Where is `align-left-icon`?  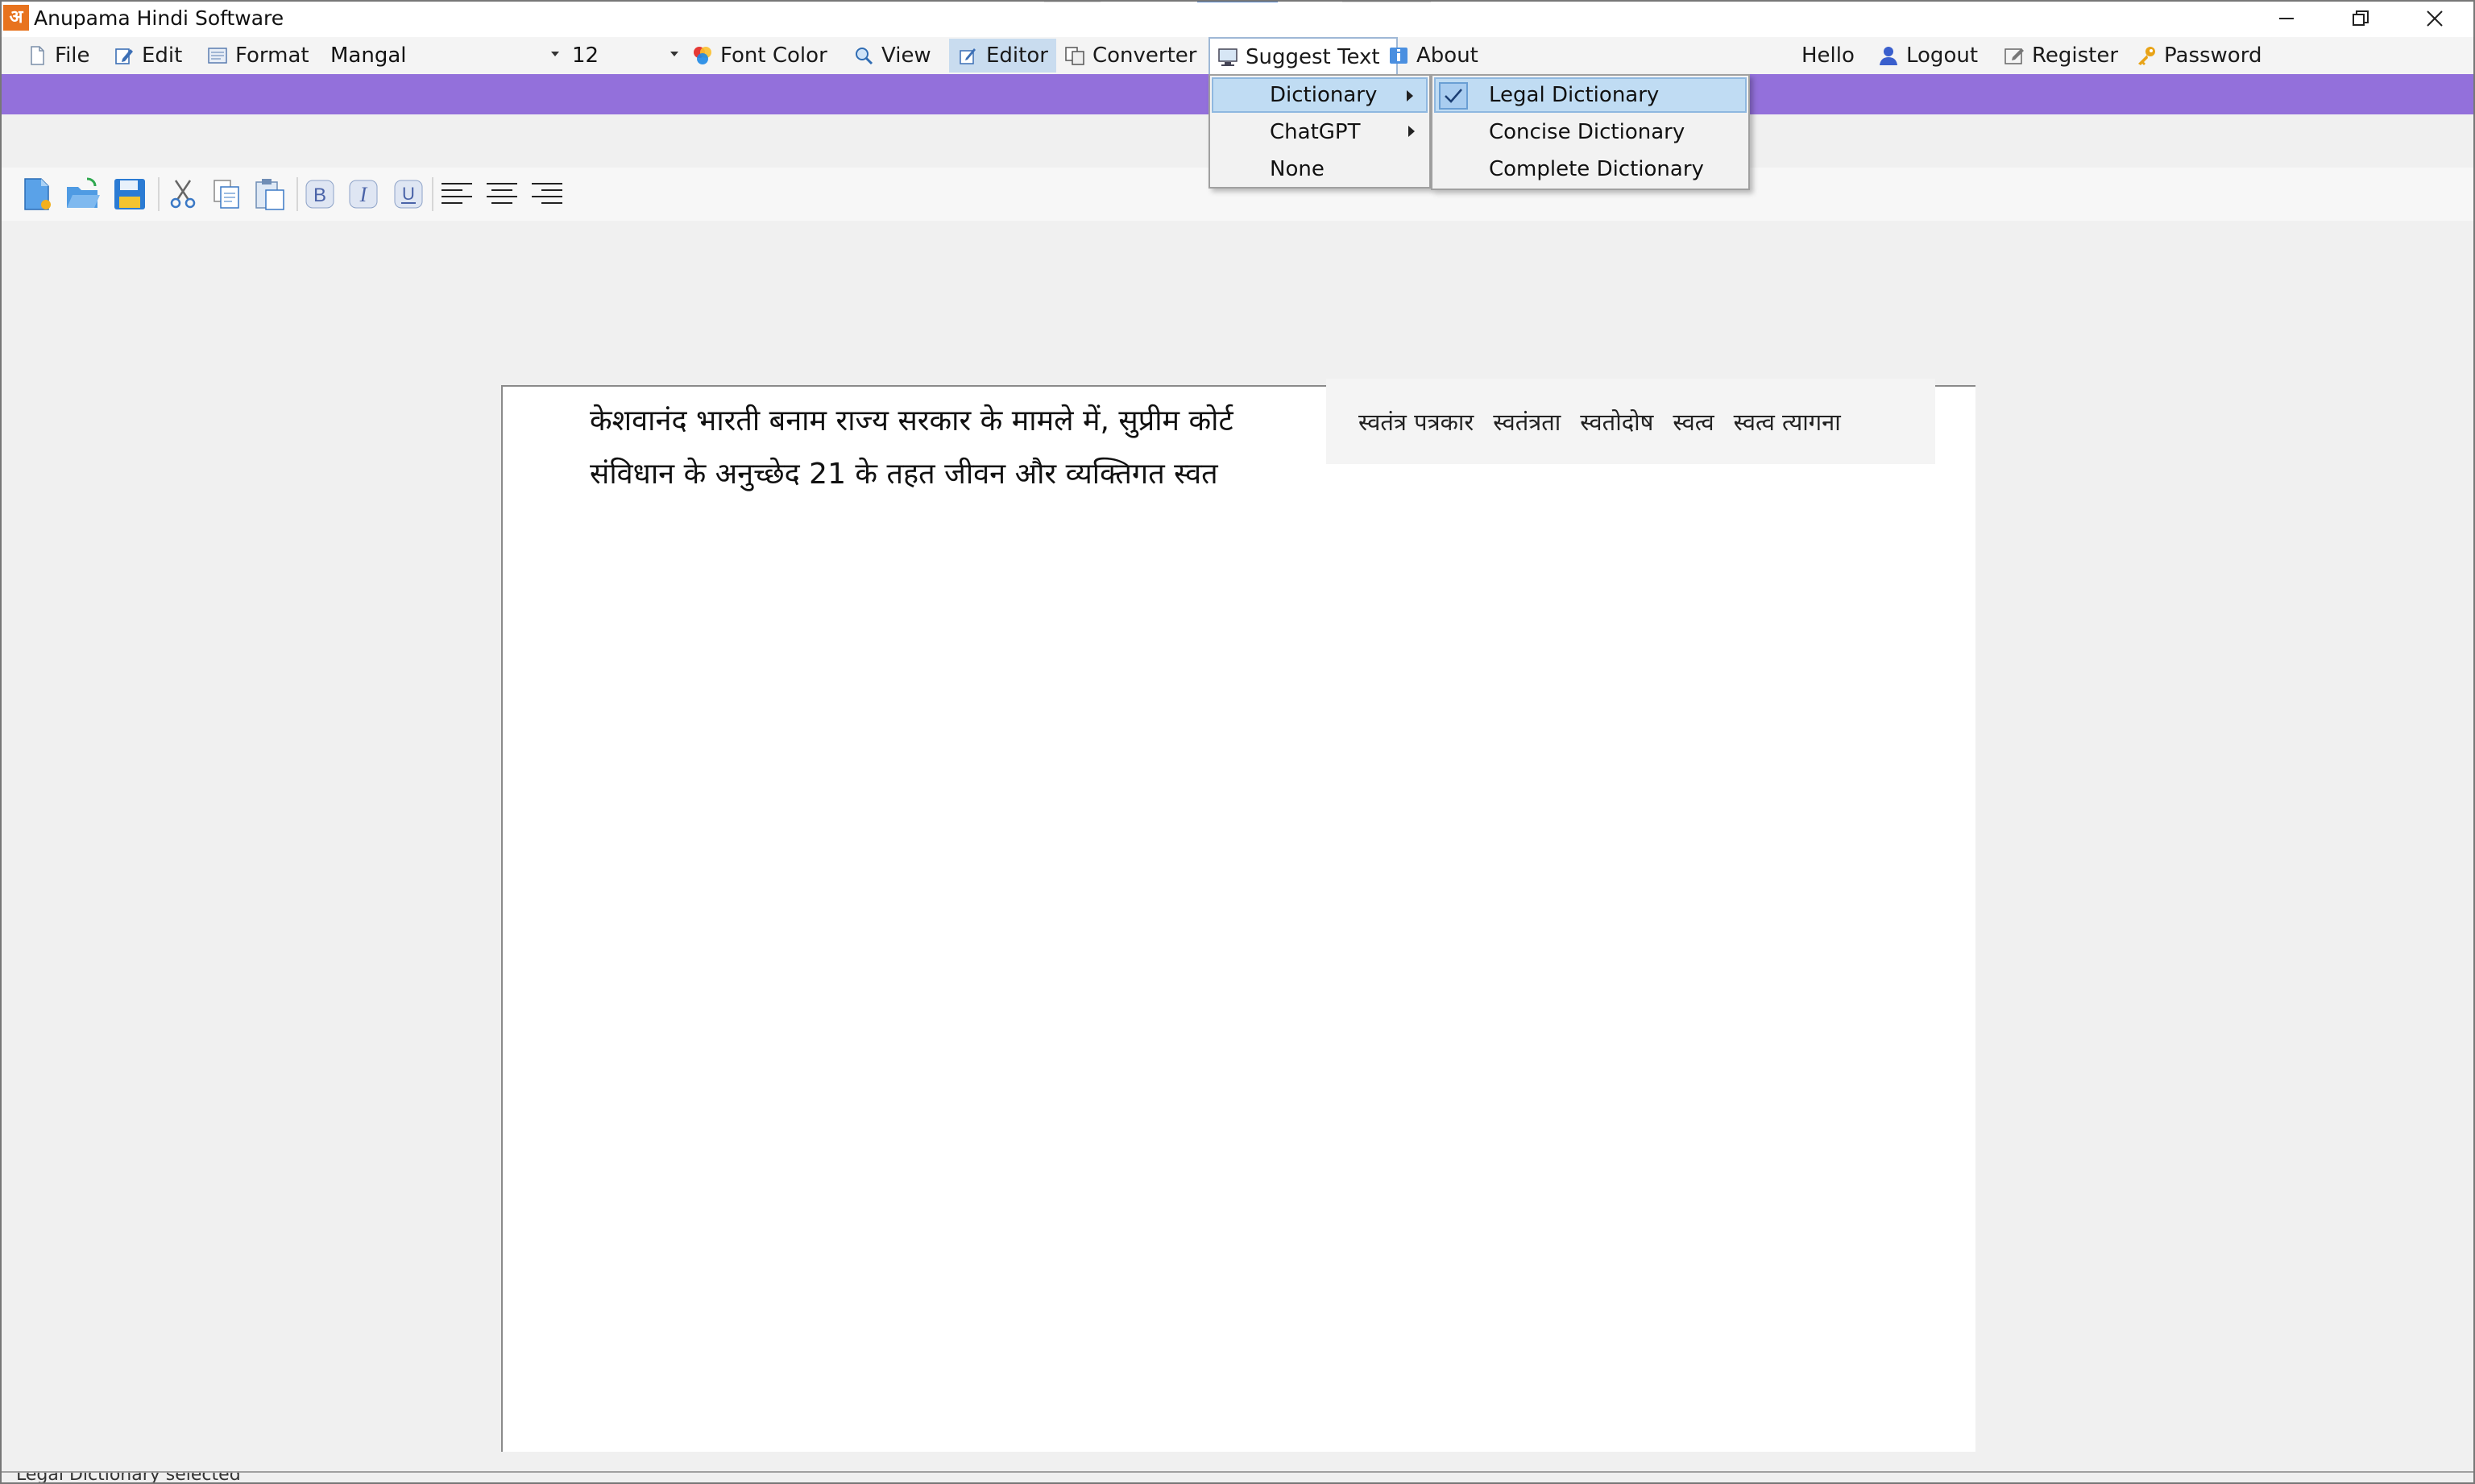 align-left-icon is located at coordinates (457, 193).